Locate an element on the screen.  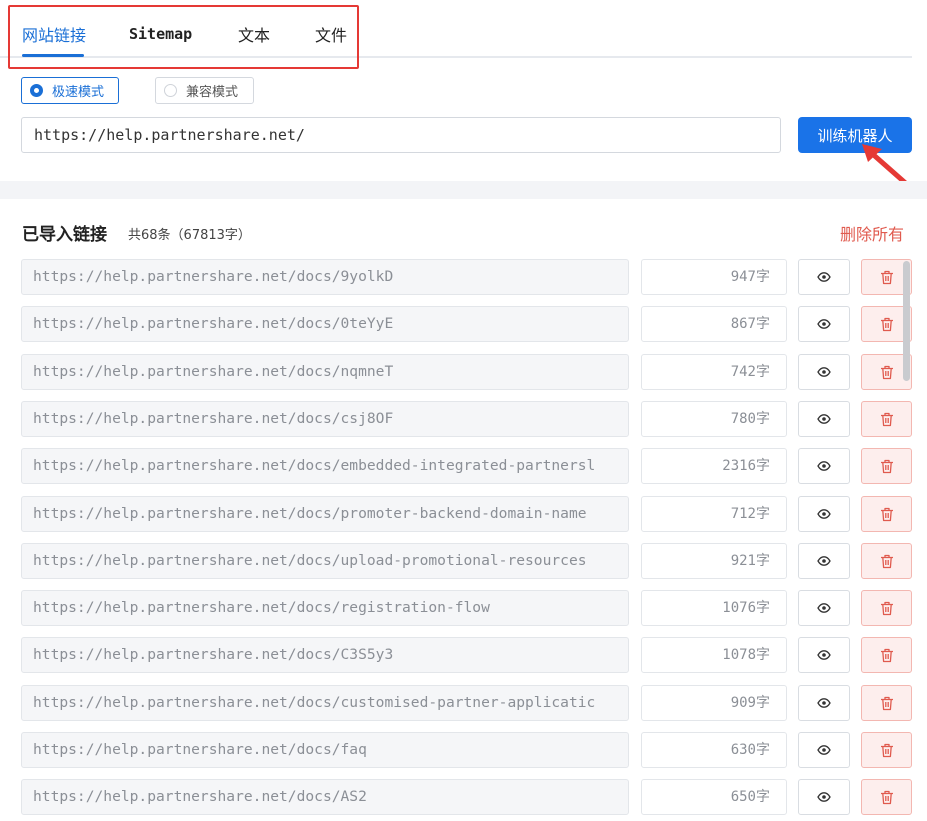
mode-compatible-label: 兼容模式 is located at coordinates (212, 92).